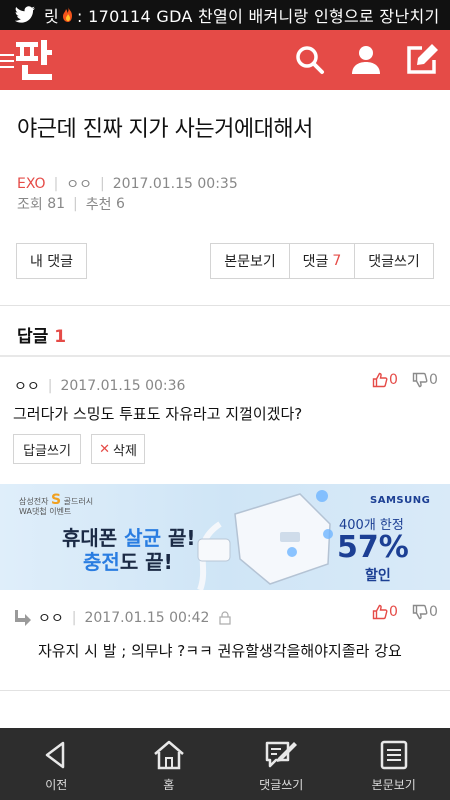  What do you see at coordinates (79, 185) in the screenshot?
I see `post-author: ㅇㅇ` at bounding box center [79, 185].